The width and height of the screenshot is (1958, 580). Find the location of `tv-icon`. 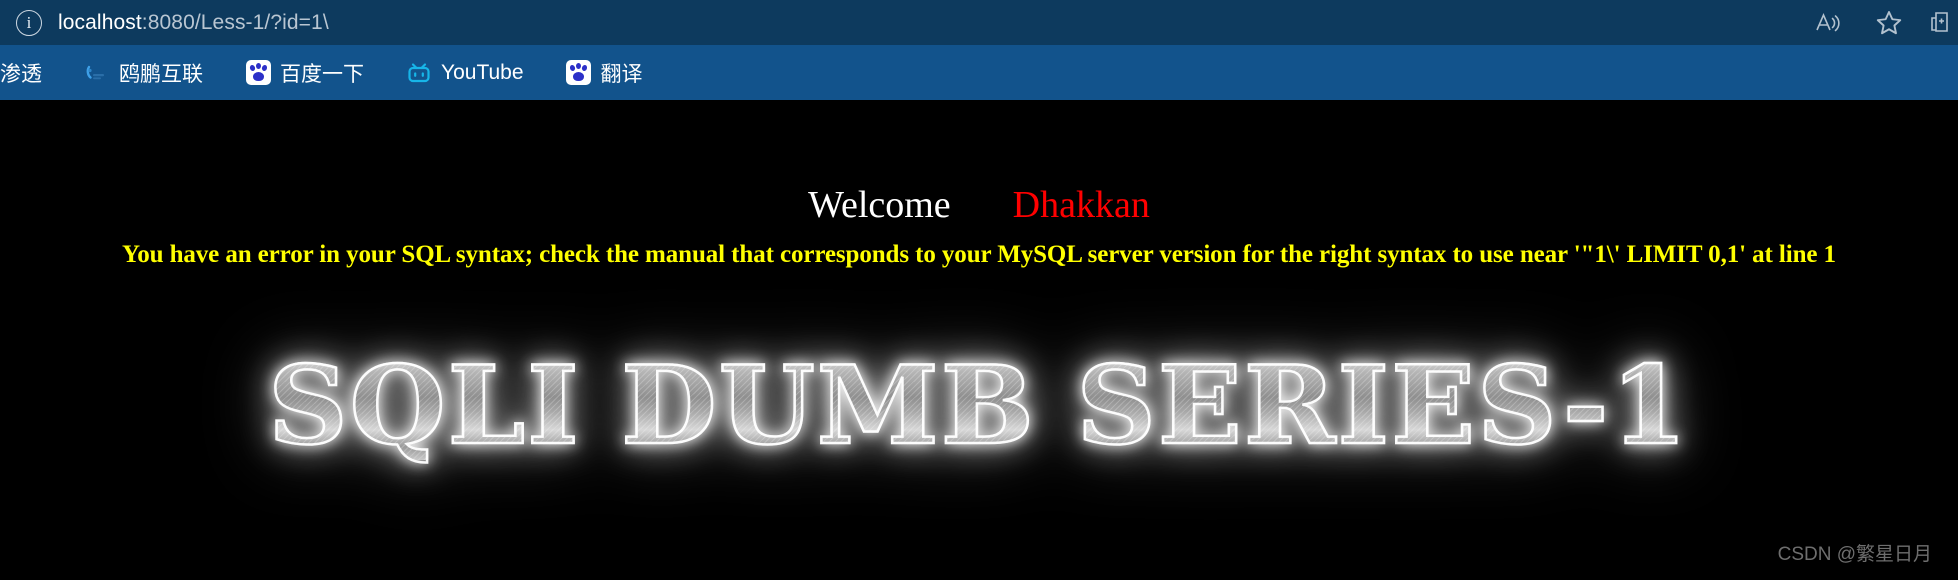

tv-icon is located at coordinates (419, 73).